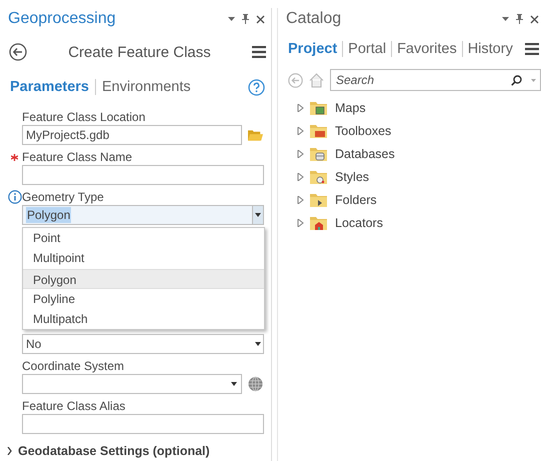 The height and width of the screenshot is (461, 541). What do you see at coordinates (363, 131) in the screenshot?
I see `tree-item: Toolboxes` at bounding box center [363, 131].